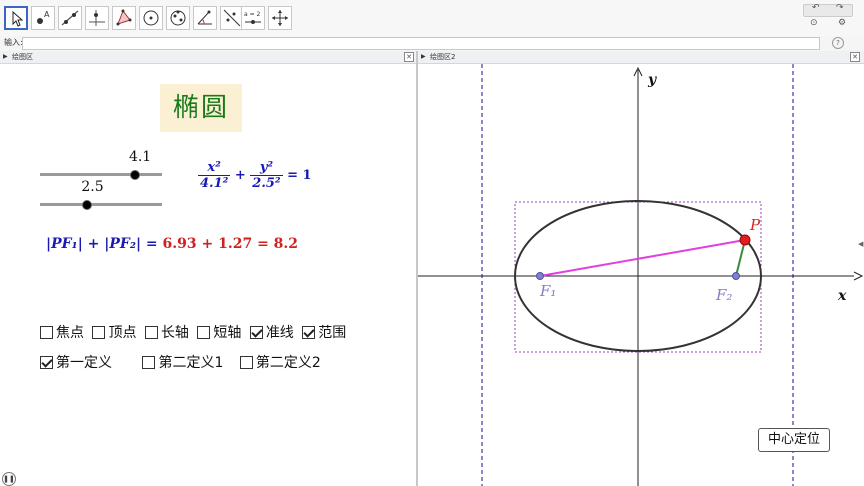 Image resolution: width=864 pixels, height=486 pixels. I want to click on checkbox-vertex: 顶点, so click(114, 332).